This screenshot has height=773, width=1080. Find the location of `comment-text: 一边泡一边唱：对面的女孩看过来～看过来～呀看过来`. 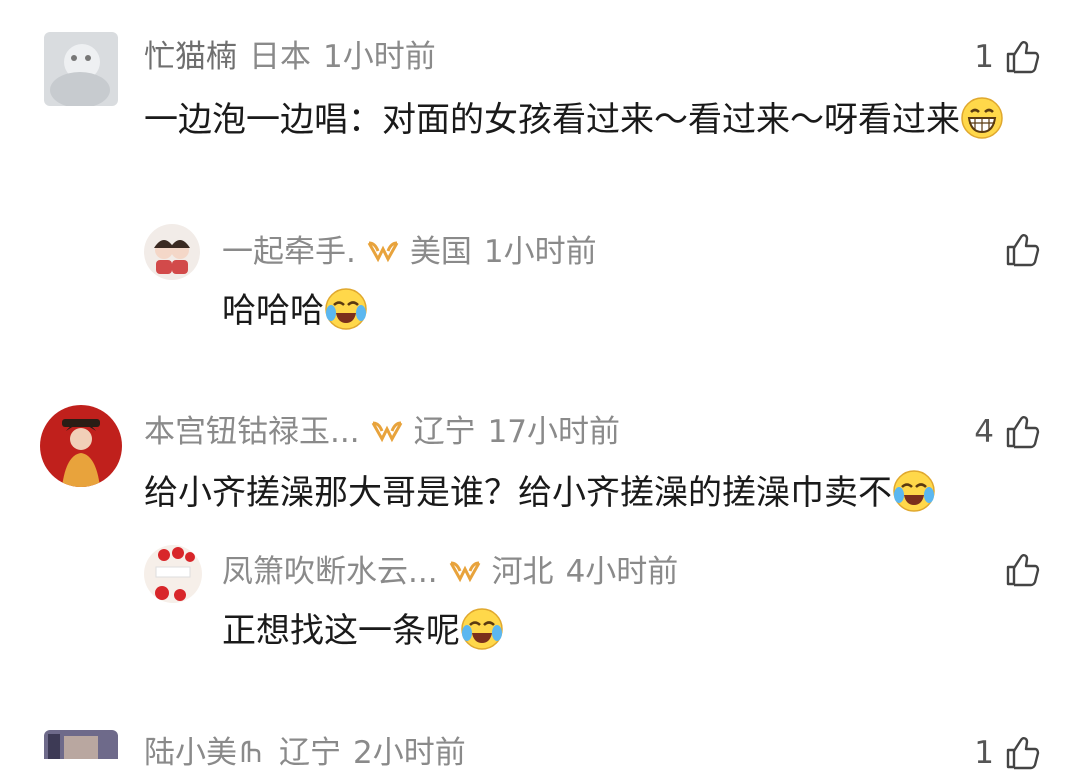

comment-text: 一边泡一边唱：对面的女孩看过来～看过来～呀看过来 is located at coordinates (584, 120).